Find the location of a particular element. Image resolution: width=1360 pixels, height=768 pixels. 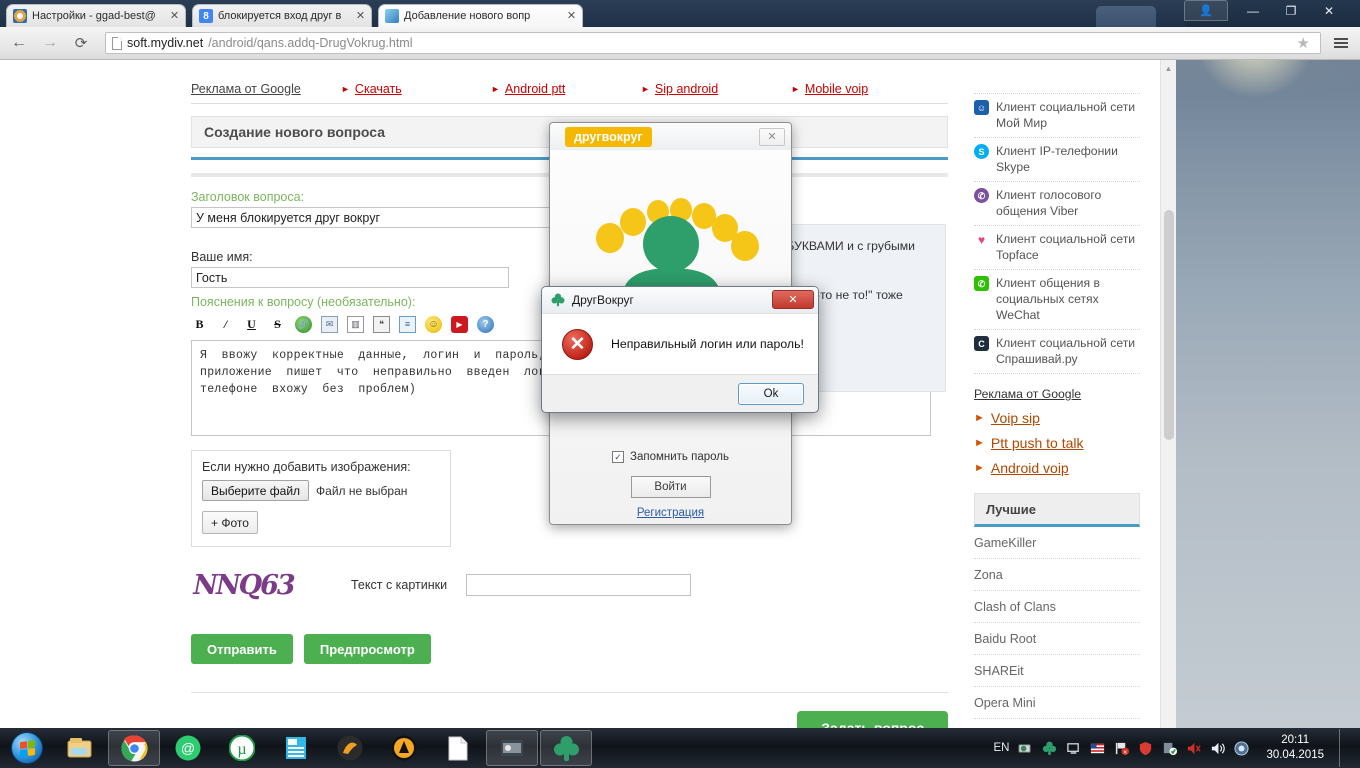

best-list-item: Clash of Clans is located at coordinates (1057, 607).